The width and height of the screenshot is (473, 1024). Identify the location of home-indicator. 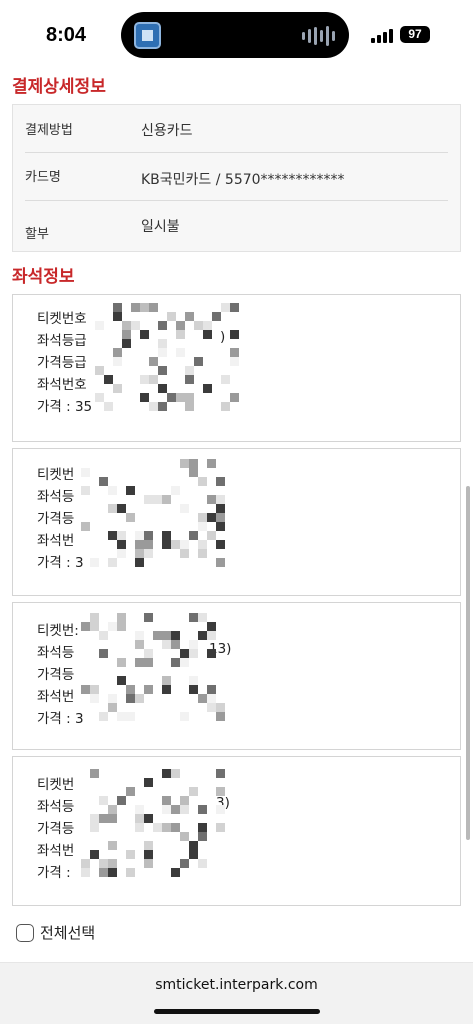
(237, 1011).